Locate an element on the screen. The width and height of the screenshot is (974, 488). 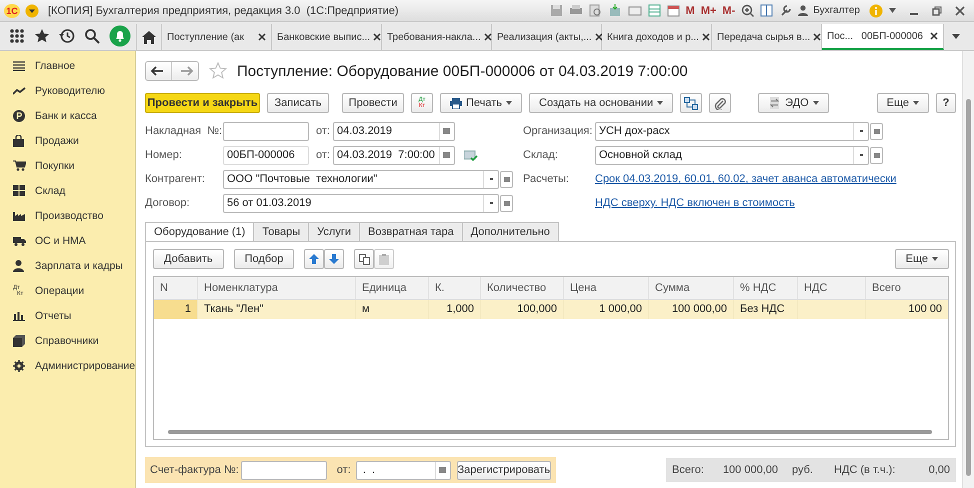
bell-icon is located at coordinates (120, 36).